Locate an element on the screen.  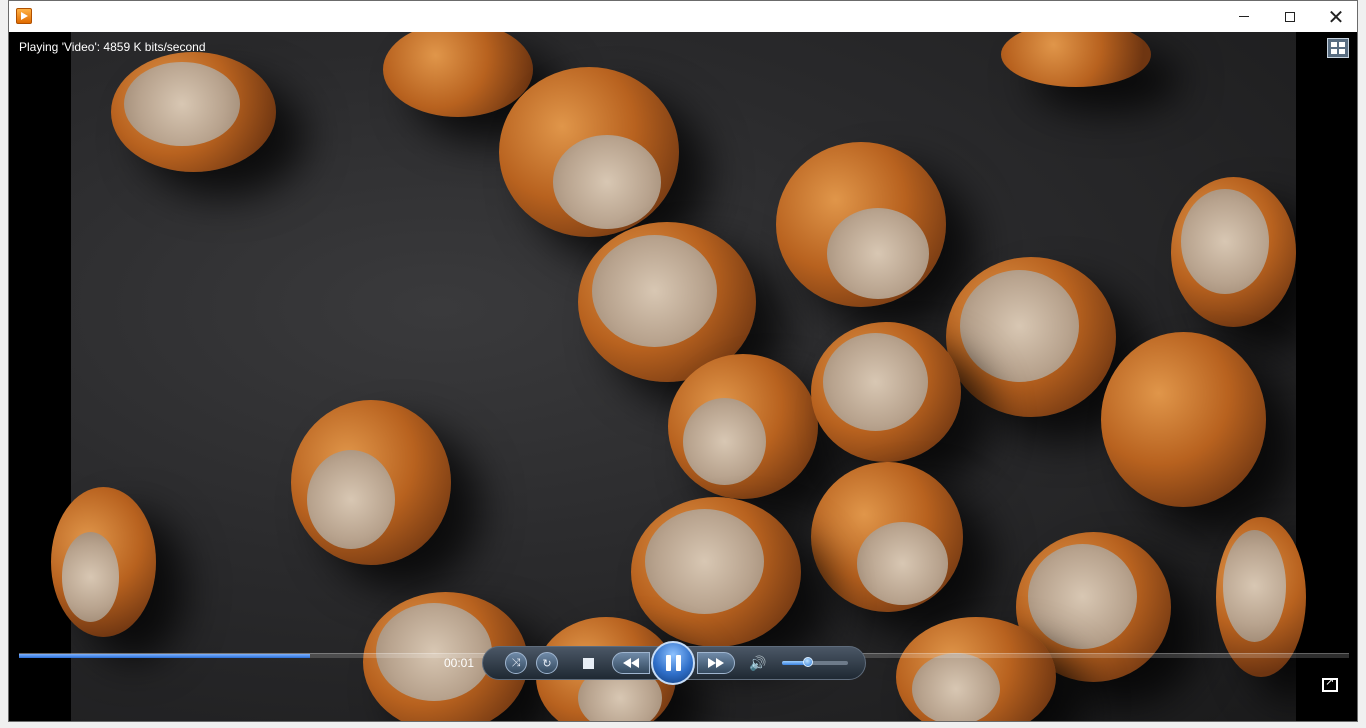
mute-button: 🔊 is located at coordinates (758, 663).